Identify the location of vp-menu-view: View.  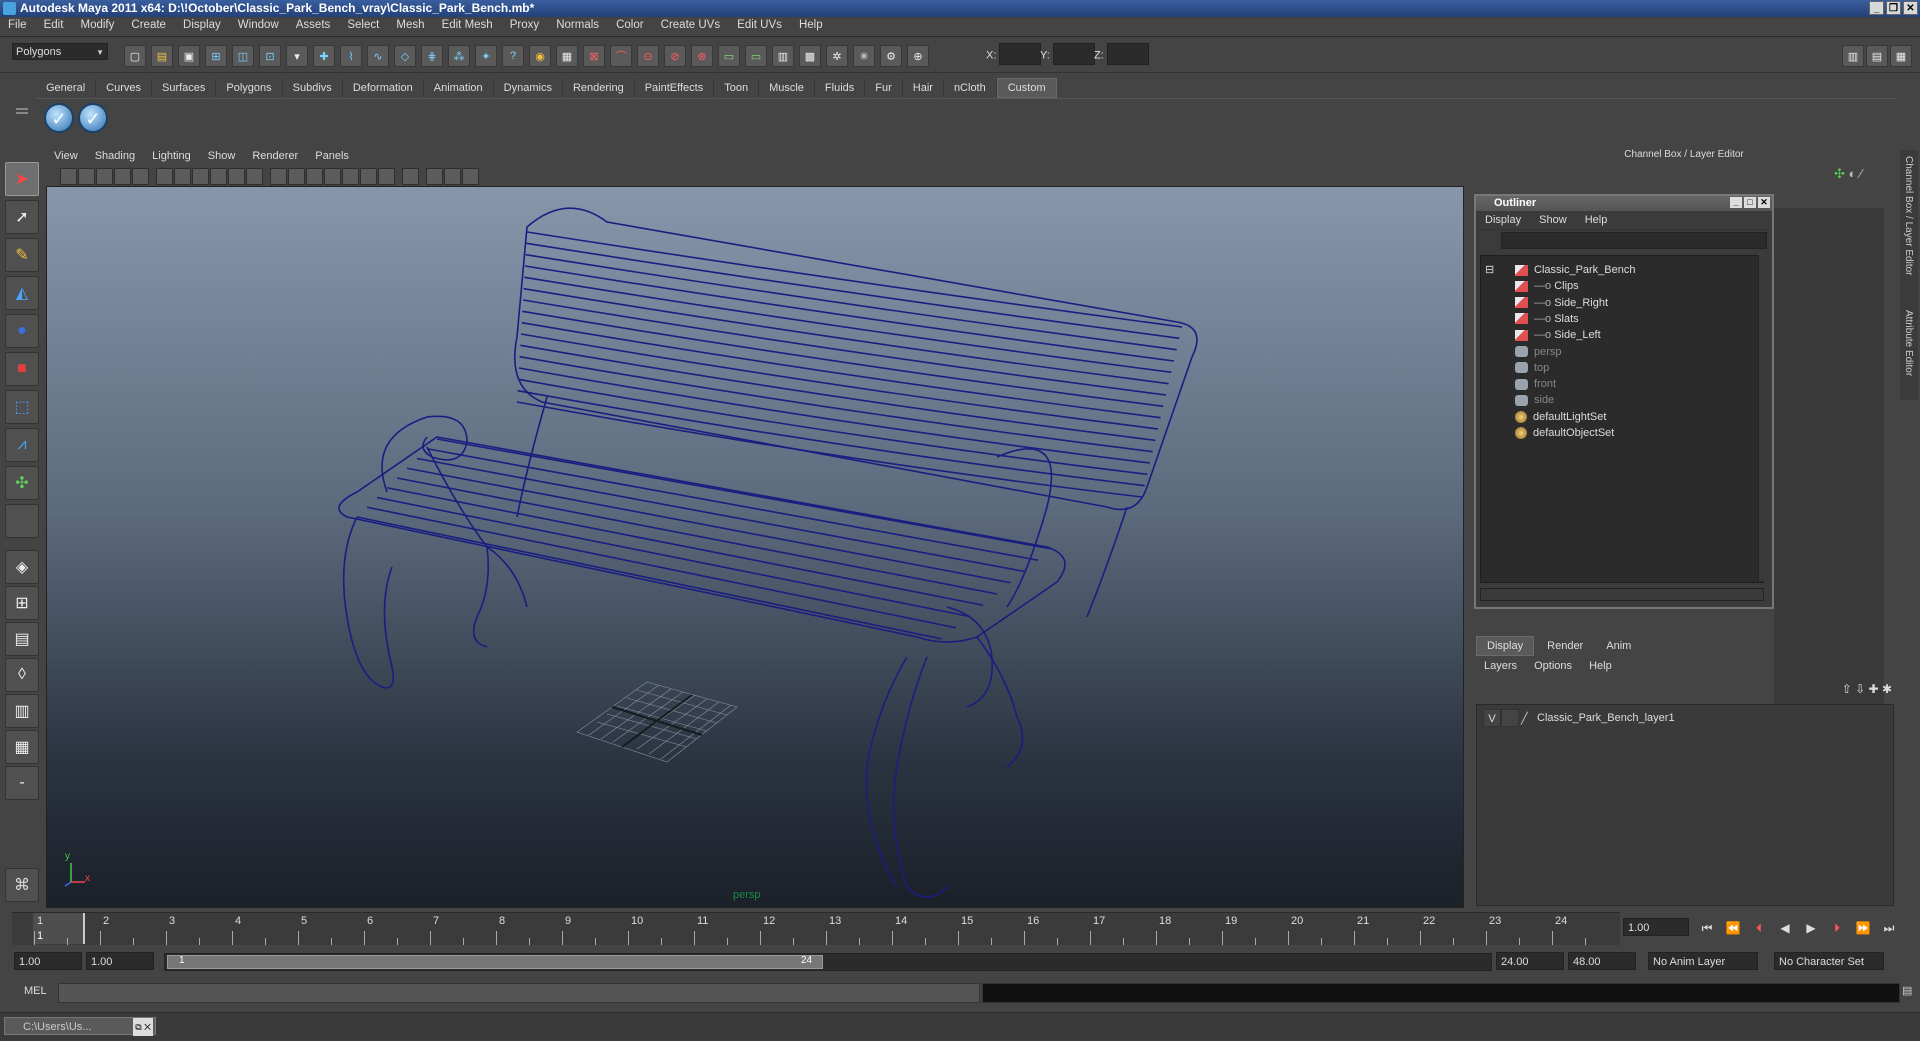
(65, 155).